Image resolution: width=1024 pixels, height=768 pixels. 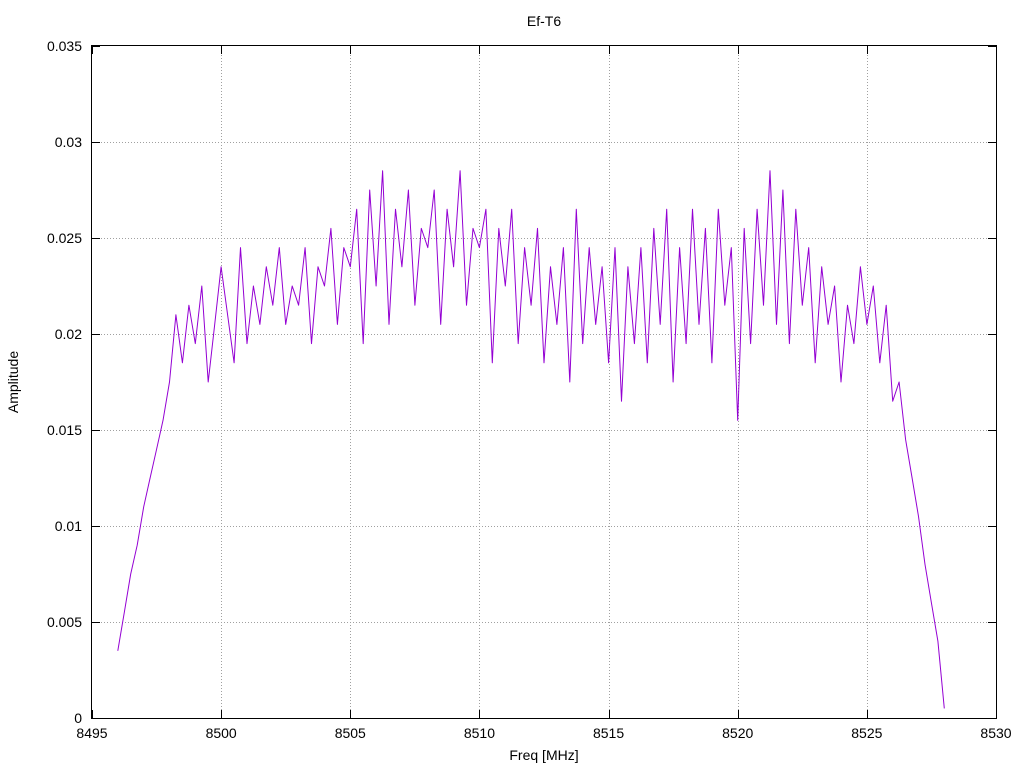 What do you see at coordinates (13, 382) in the screenshot?
I see `y-axis-label: Amplitude` at bounding box center [13, 382].